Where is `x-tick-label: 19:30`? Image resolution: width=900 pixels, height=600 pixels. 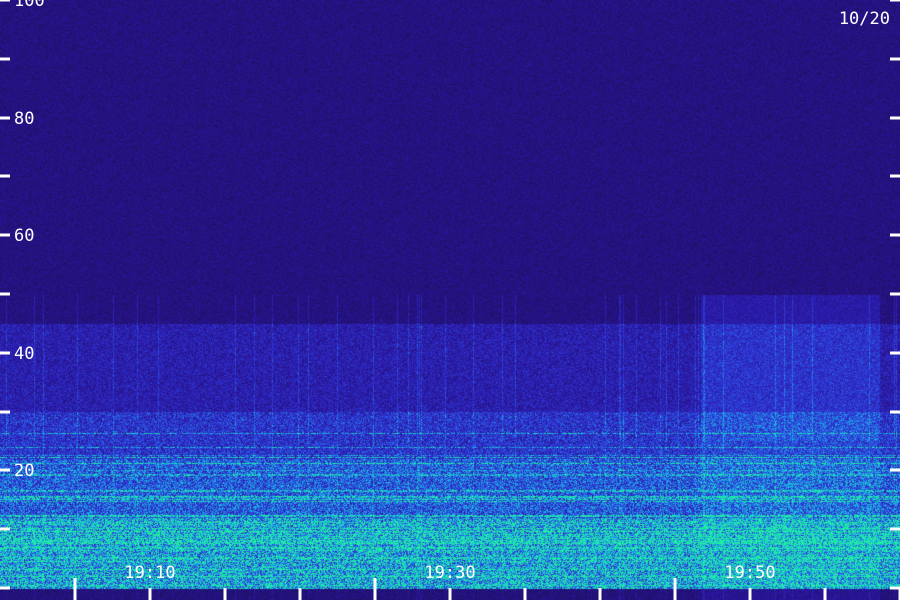 x-tick-label: 19:30 is located at coordinates (449, 573).